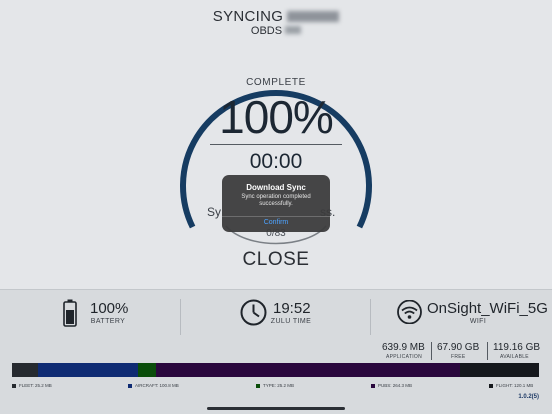 This screenshot has width=552, height=414. Describe the element at coordinates (157, 385) in the screenshot. I see `legend-aircraft-label: AIRCRAFT: 100.8 MB` at that location.